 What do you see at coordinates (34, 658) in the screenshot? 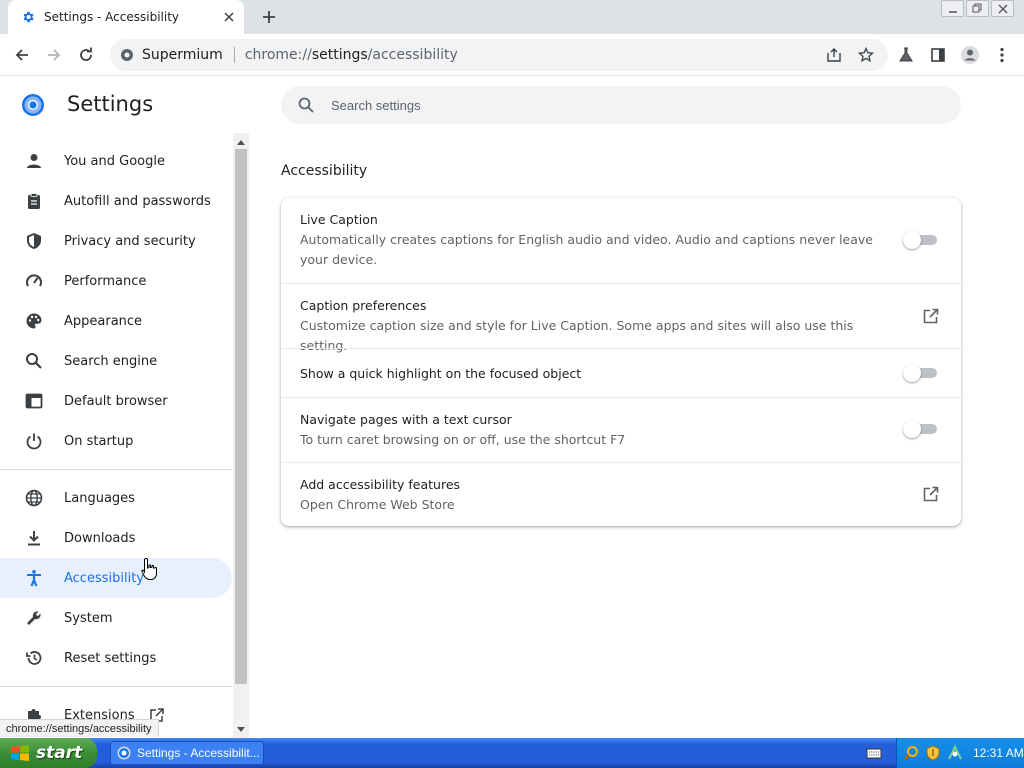
I see `history-icon` at bounding box center [34, 658].